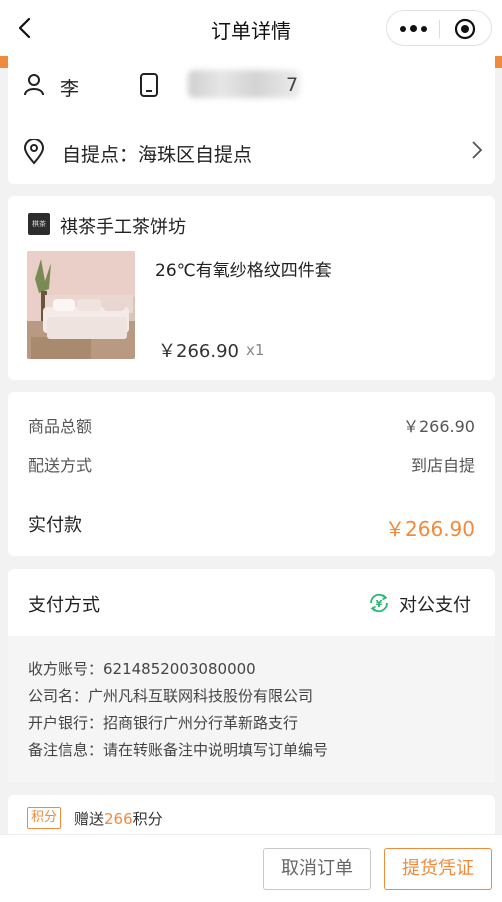 The height and width of the screenshot is (902, 502). Describe the element at coordinates (442, 465) in the screenshot. I see `delivery-value: 到店自提` at that location.